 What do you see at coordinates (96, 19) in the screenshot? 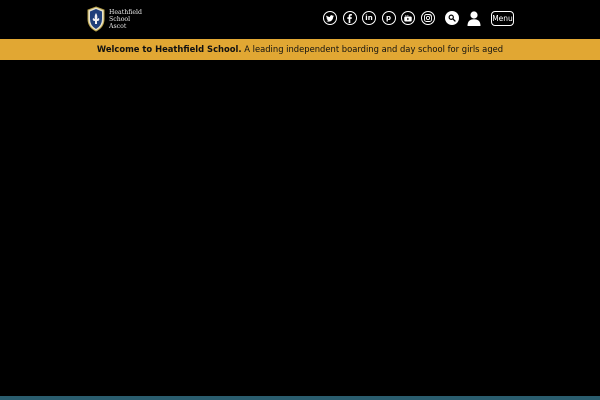
I see `school-crest-icon` at bounding box center [96, 19].